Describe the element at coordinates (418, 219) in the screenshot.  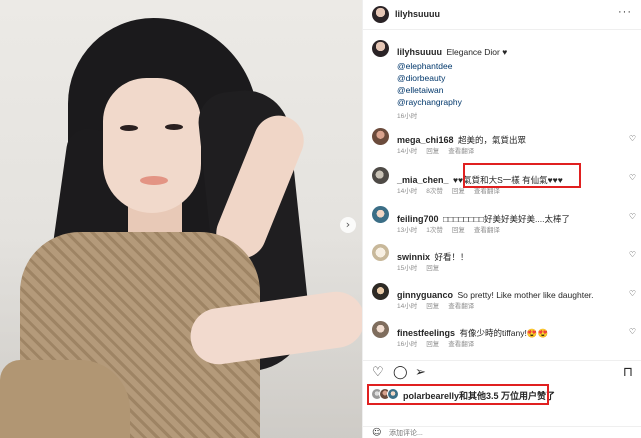
I see `comment-user: feiling700` at that location.